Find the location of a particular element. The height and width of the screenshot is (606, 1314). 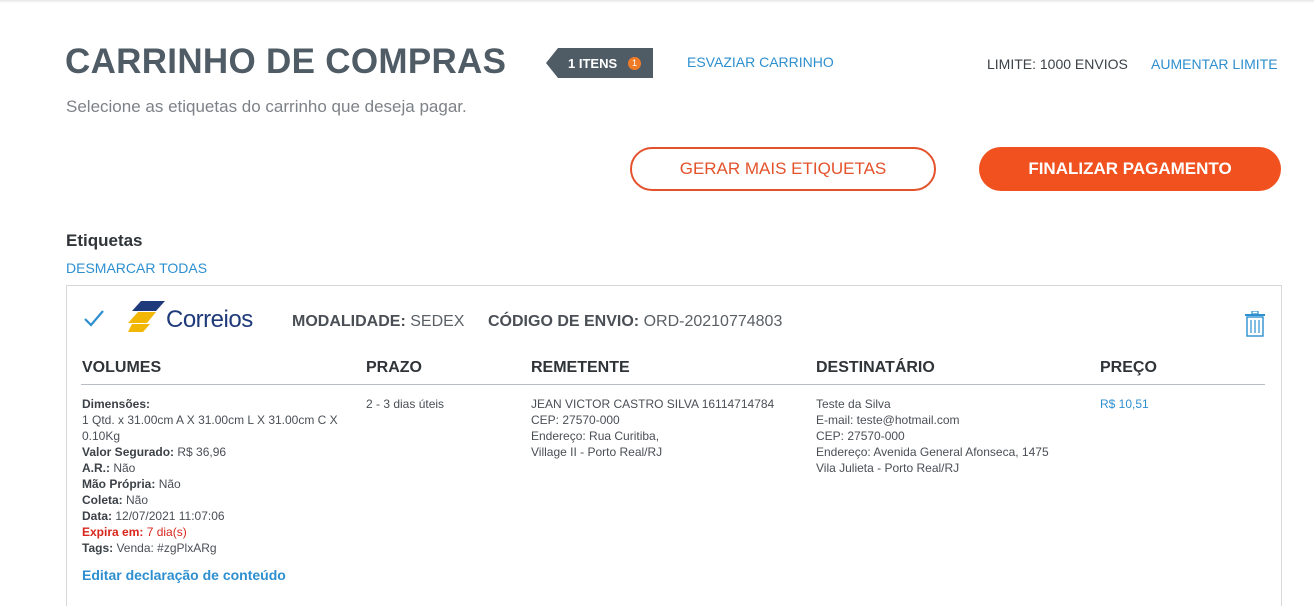

modality: MODALIDADE: SEDEX is located at coordinates (378, 322).